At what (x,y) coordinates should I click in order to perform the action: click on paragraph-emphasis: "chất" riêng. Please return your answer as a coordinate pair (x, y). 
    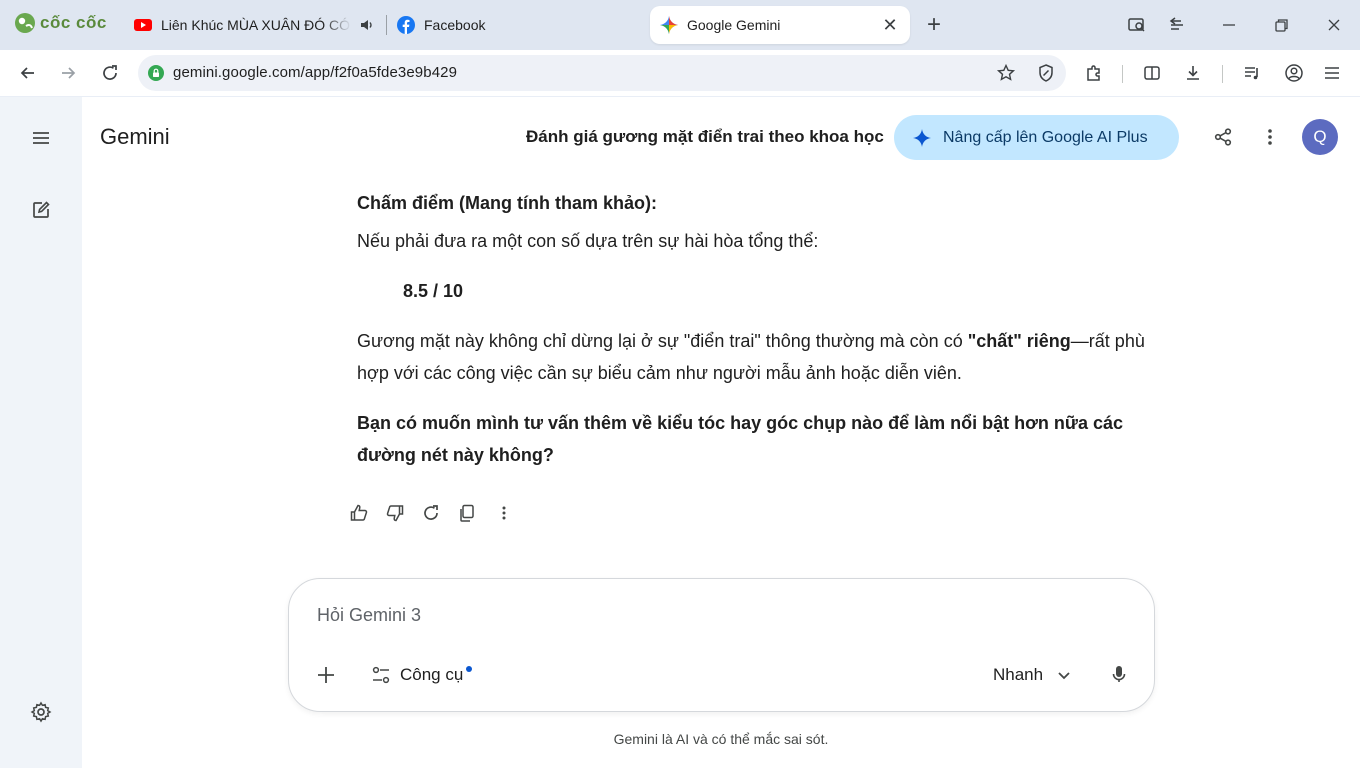
    Looking at the image, I should click on (1019, 341).